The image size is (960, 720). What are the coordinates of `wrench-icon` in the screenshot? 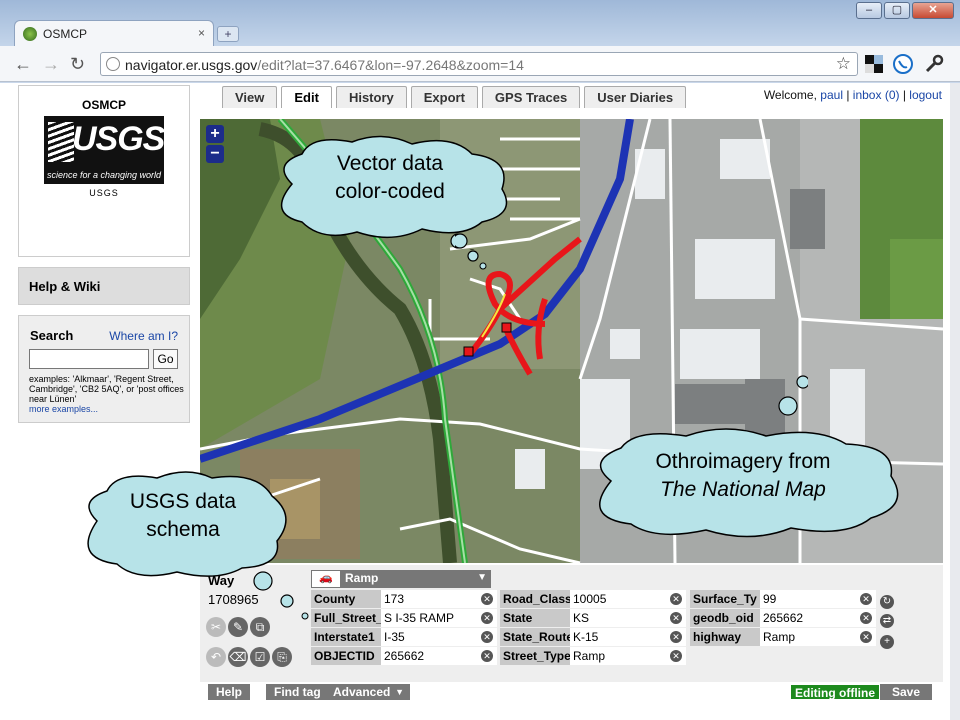 It's located at (934, 64).